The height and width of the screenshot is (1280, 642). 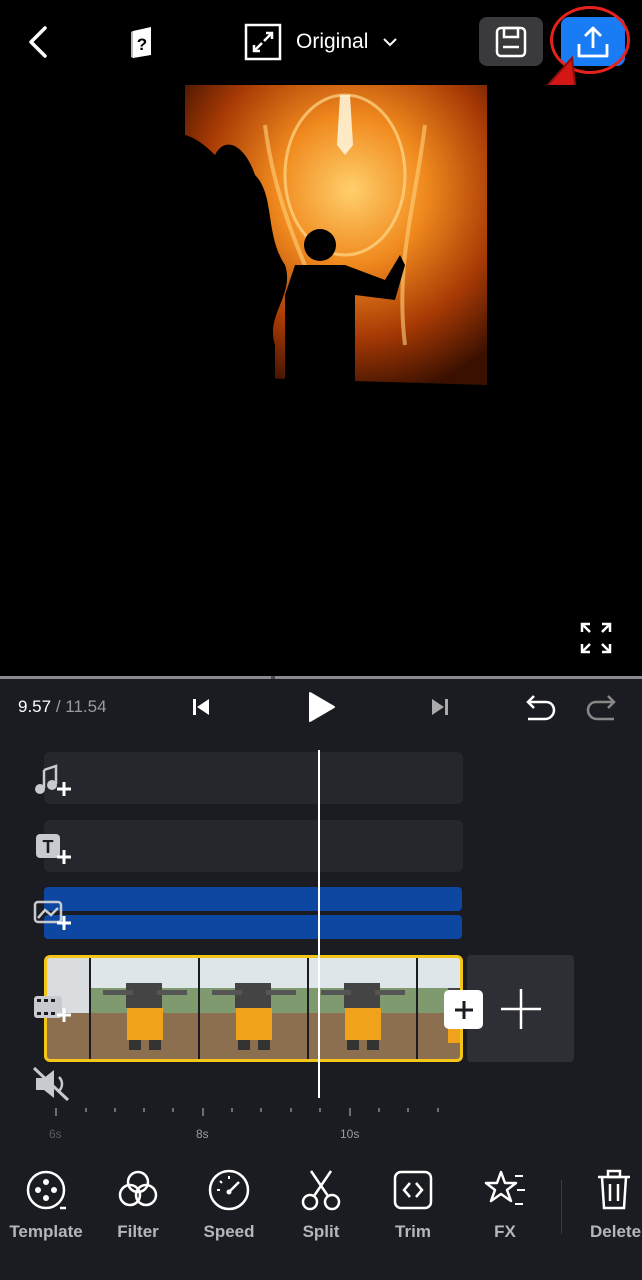 I want to click on trim-icon, so click(x=413, y=1190).